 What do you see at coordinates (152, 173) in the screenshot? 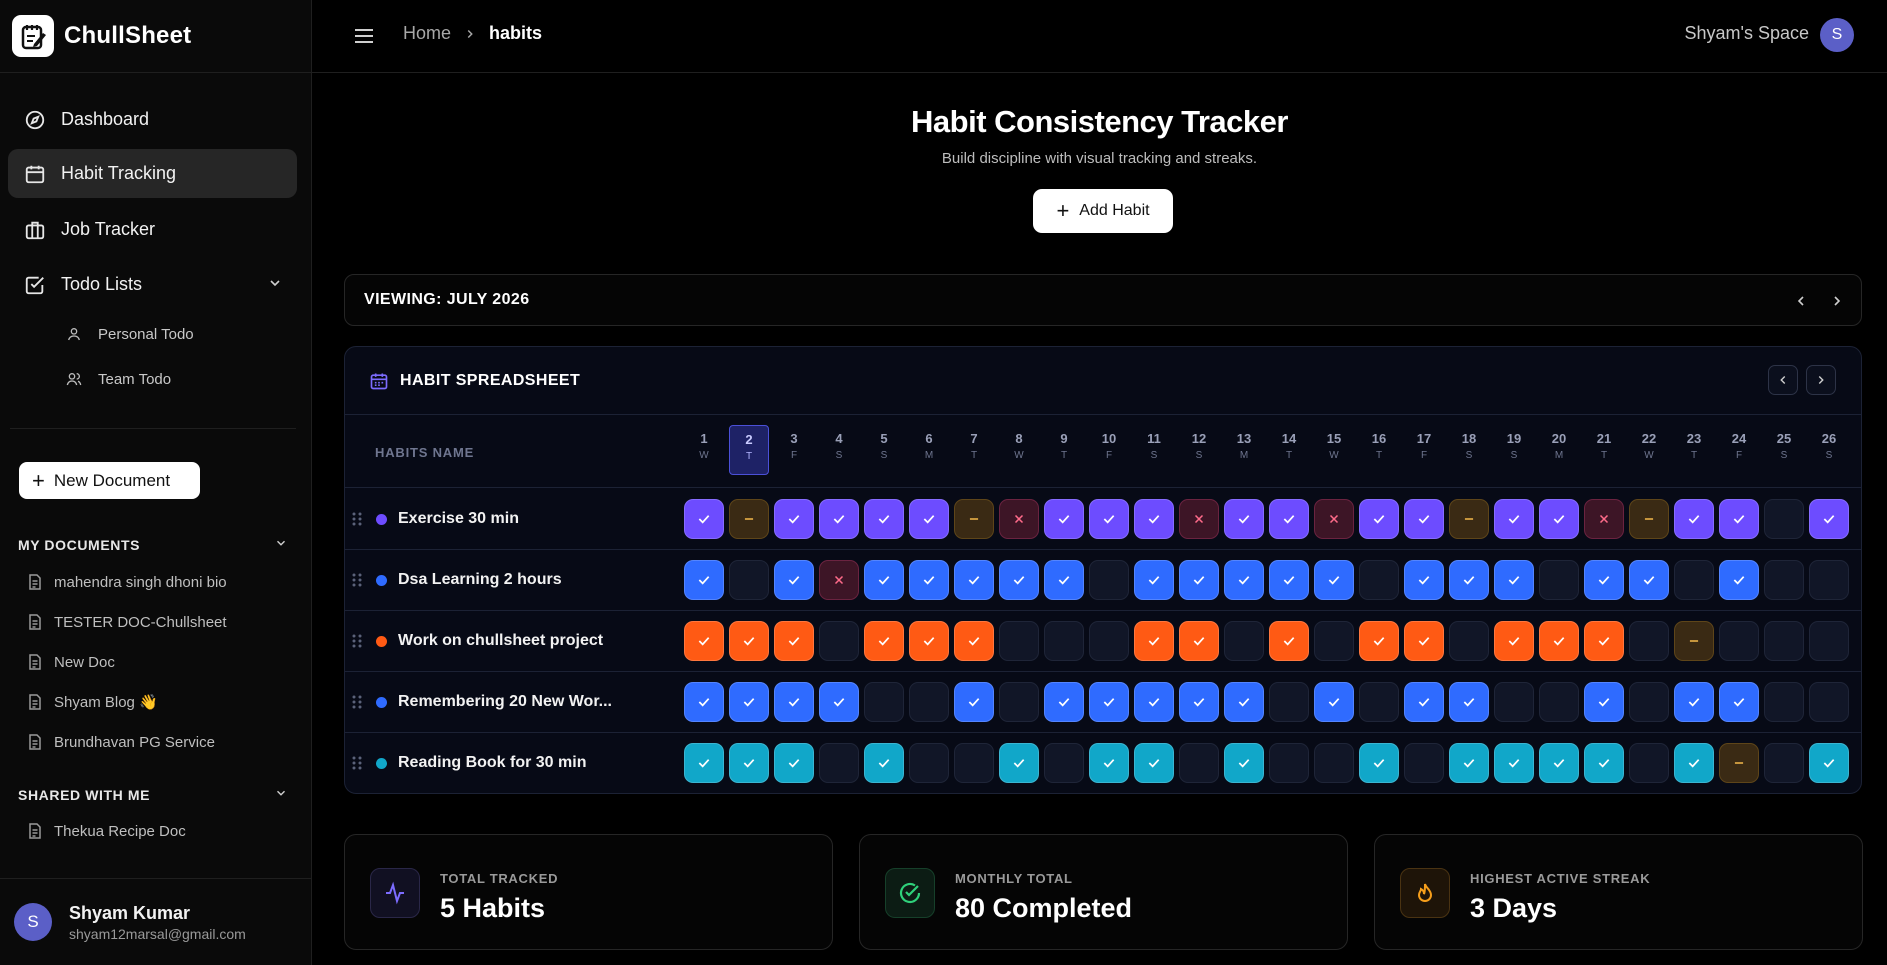
I see `sidebar-item-habit-tracking: Habit Tracking` at bounding box center [152, 173].